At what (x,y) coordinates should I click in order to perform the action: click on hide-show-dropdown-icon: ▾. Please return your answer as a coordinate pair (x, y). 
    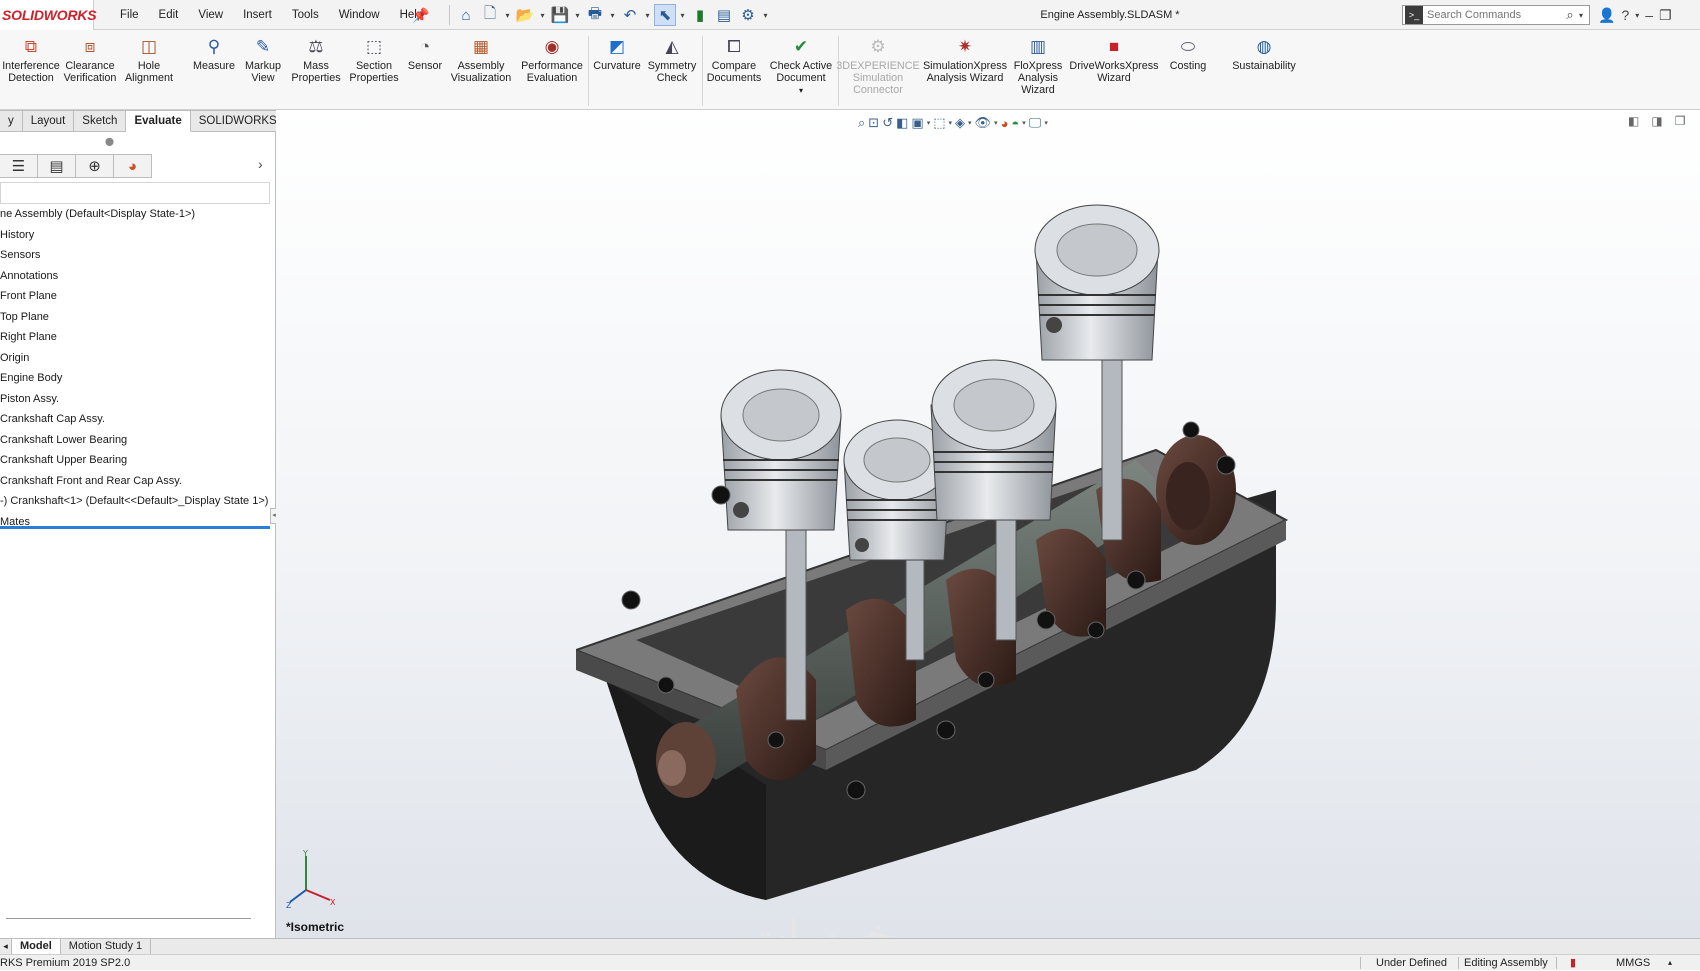
    Looking at the image, I should click on (996, 123).